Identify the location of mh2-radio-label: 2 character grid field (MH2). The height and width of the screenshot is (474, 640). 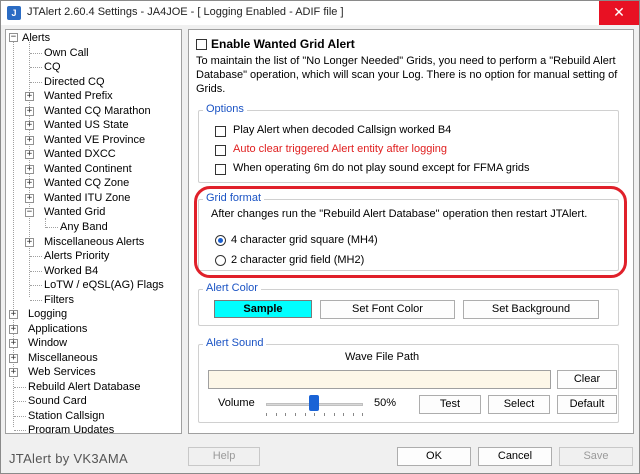
(297, 260).